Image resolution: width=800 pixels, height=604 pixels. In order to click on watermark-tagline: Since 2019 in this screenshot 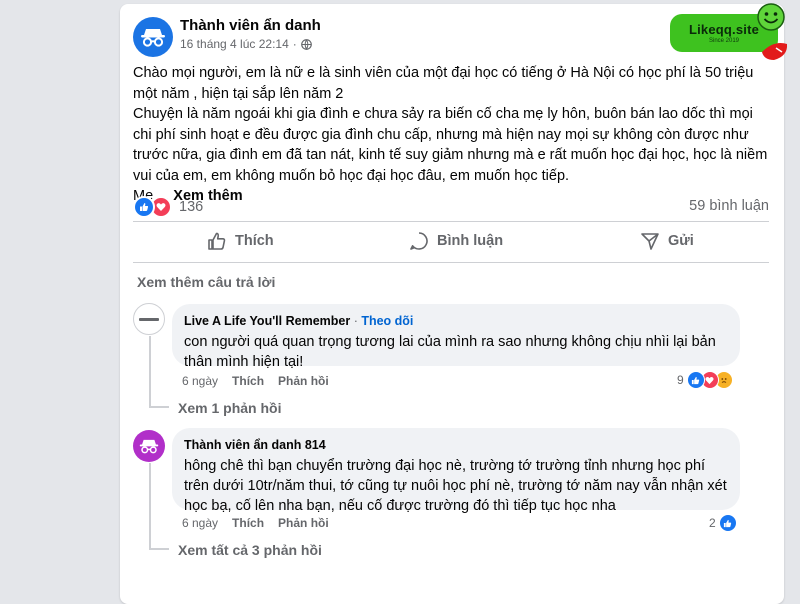, I will do `click(724, 41)`.